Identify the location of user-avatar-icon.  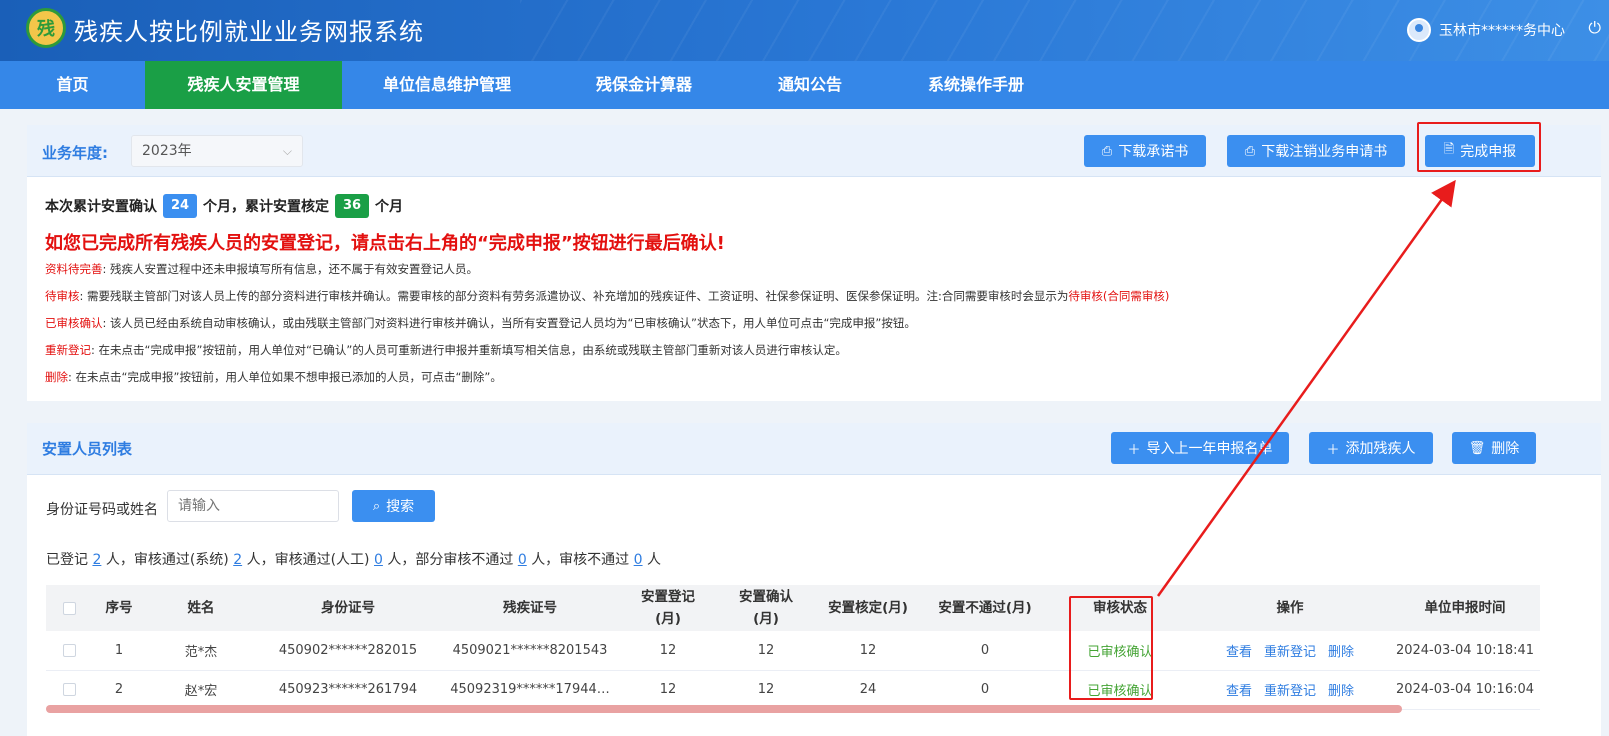
(1419, 30).